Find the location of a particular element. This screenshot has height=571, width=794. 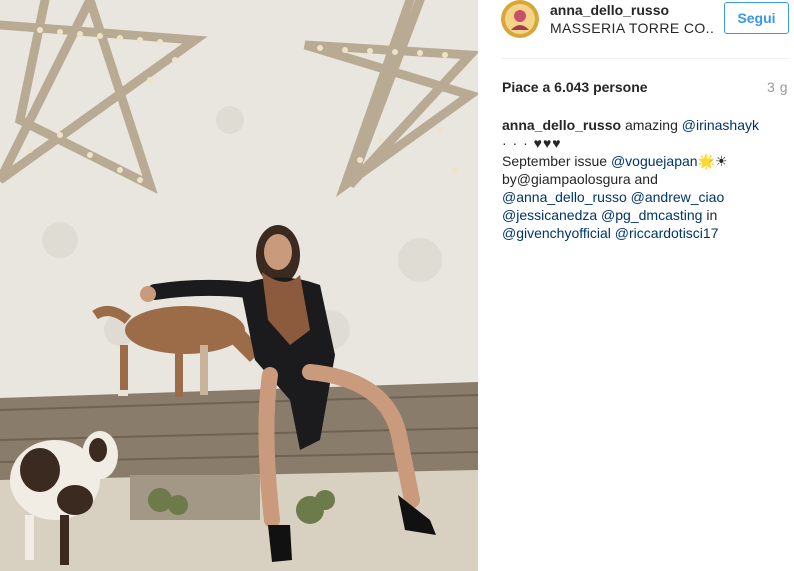

caption-line-6: @jessicanedza @pg_dmcasting in is located at coordinates (646, 215).